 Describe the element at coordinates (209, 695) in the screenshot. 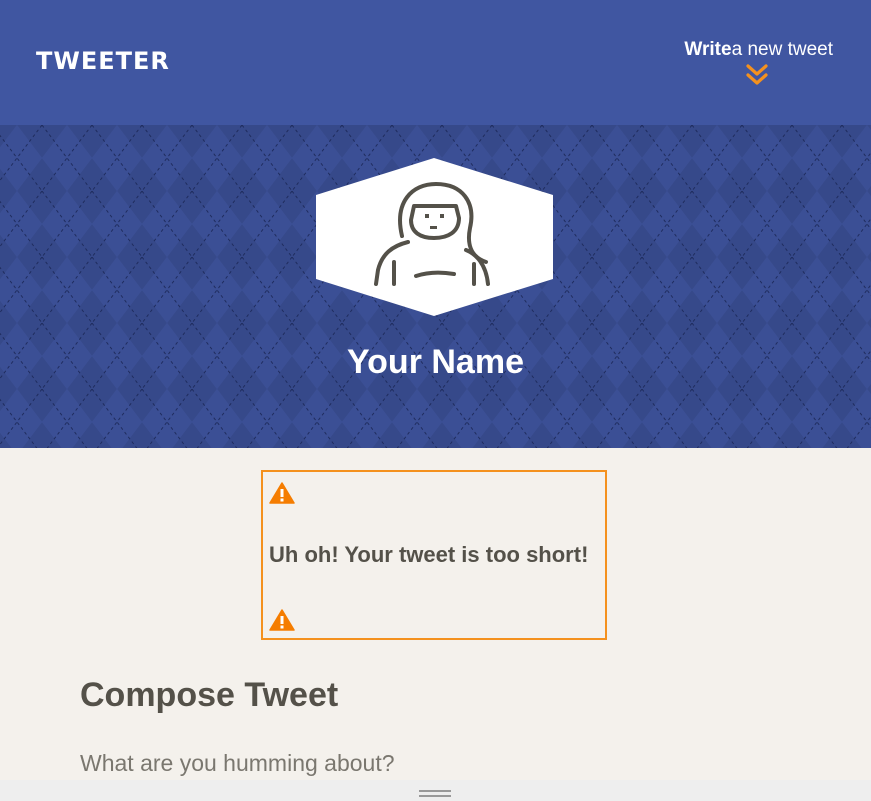

I see `compose-title: Compose Tweet` at that location.